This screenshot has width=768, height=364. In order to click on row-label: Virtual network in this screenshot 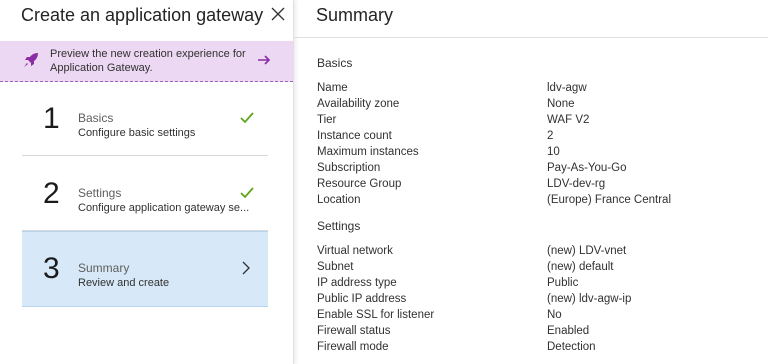, I will do `click(355, 251)`.